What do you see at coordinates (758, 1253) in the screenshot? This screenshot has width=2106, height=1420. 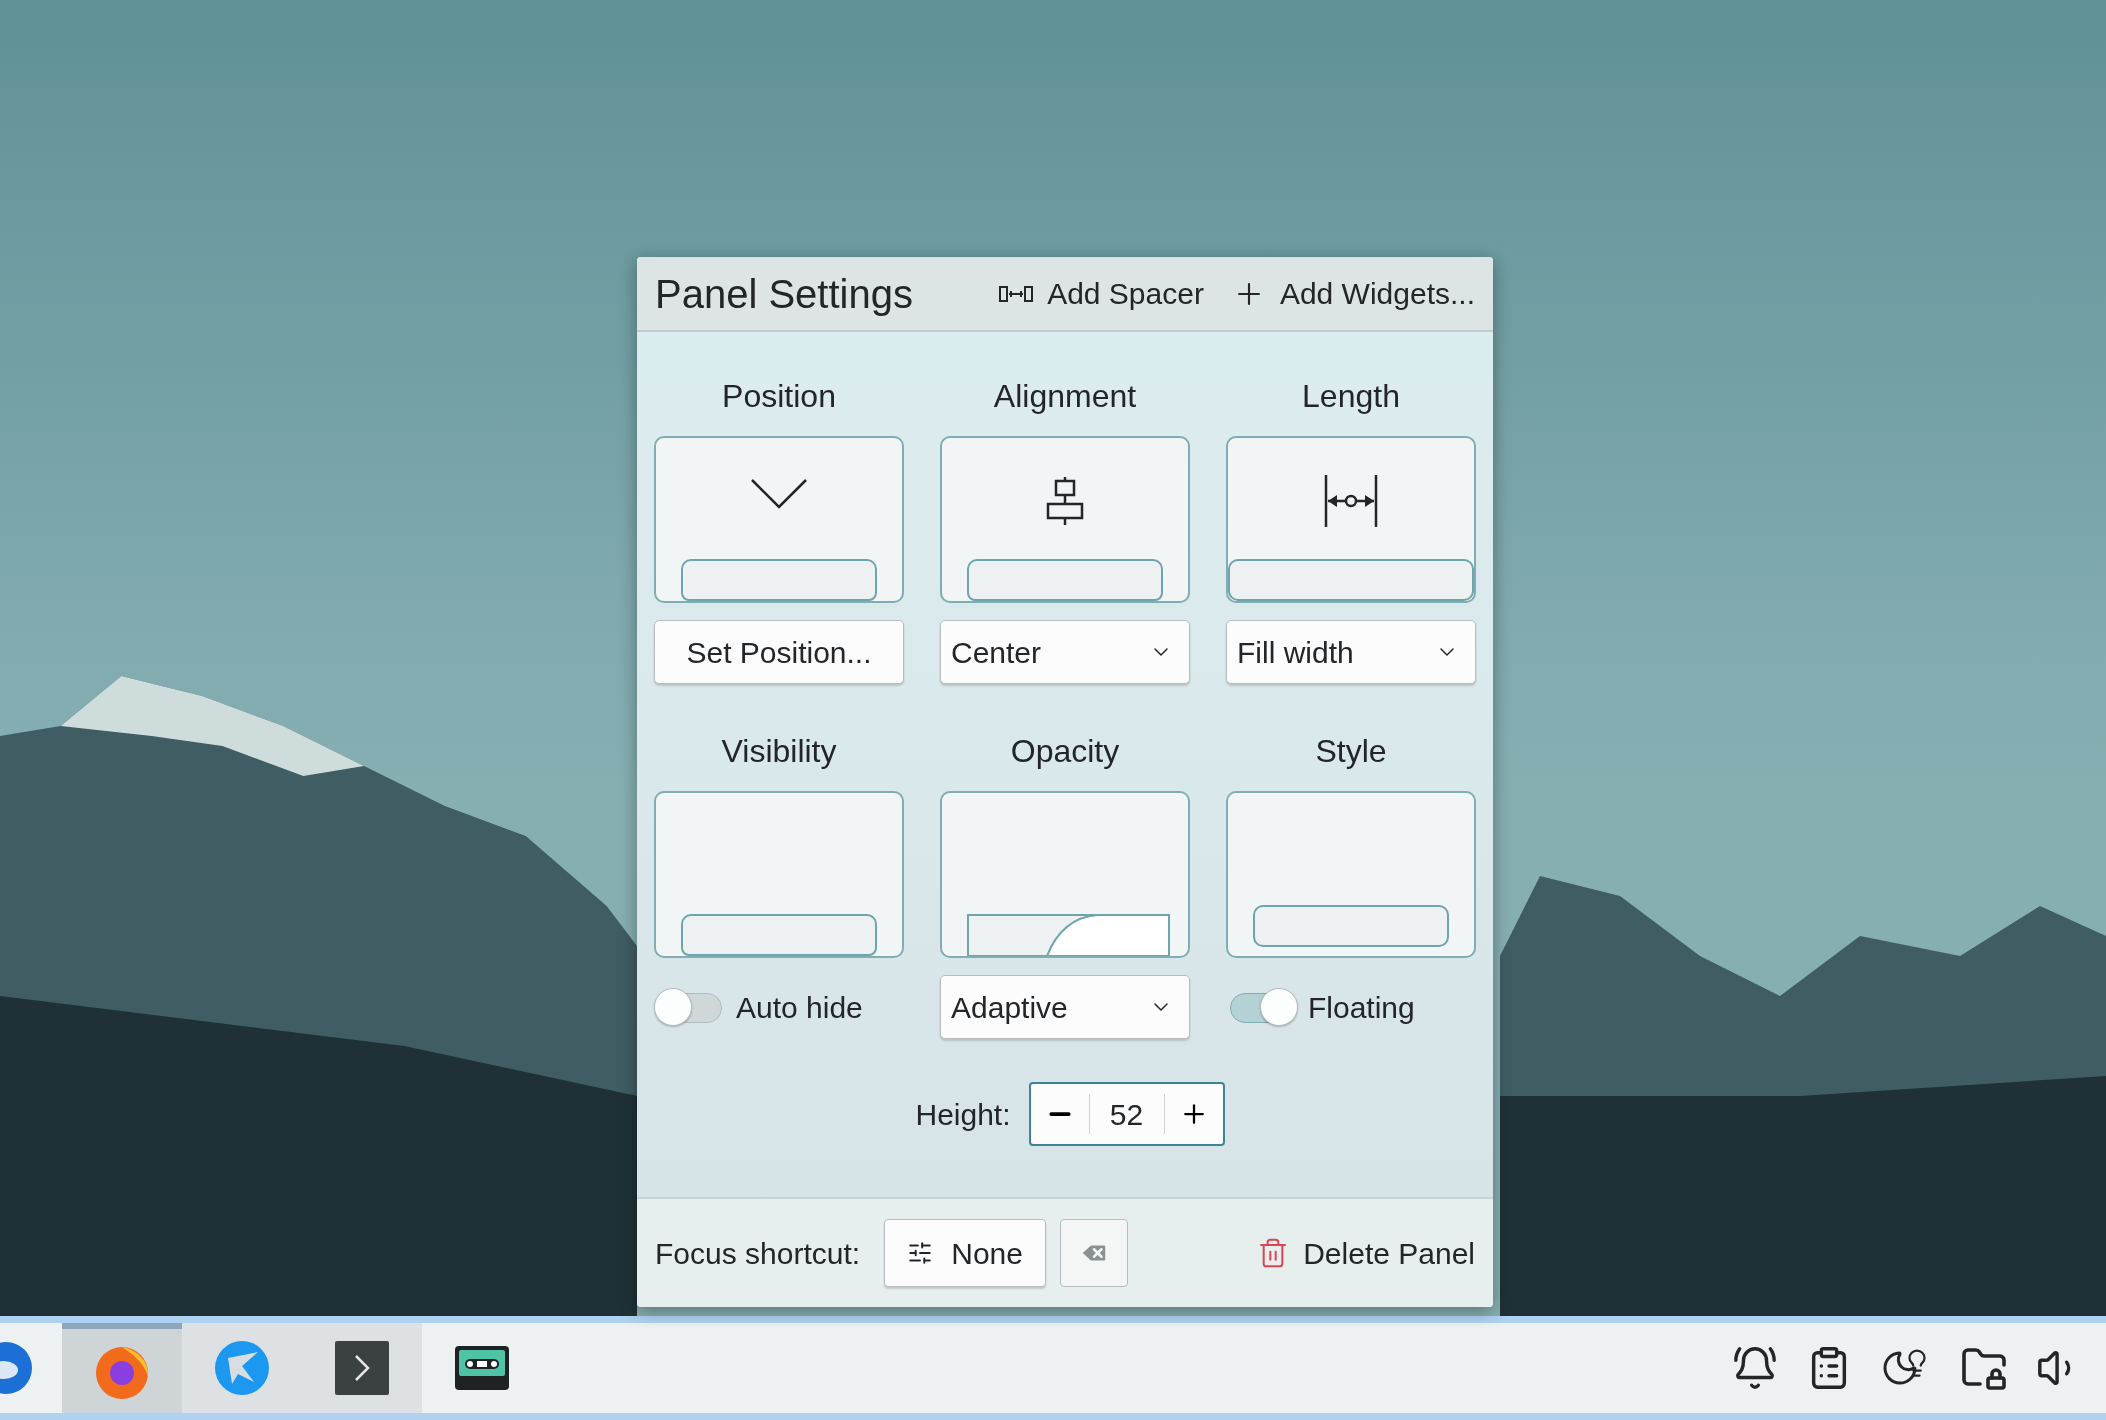 I see `focus-shortcut-label: Focus shortcut:` at bounding box center [758, 1253].